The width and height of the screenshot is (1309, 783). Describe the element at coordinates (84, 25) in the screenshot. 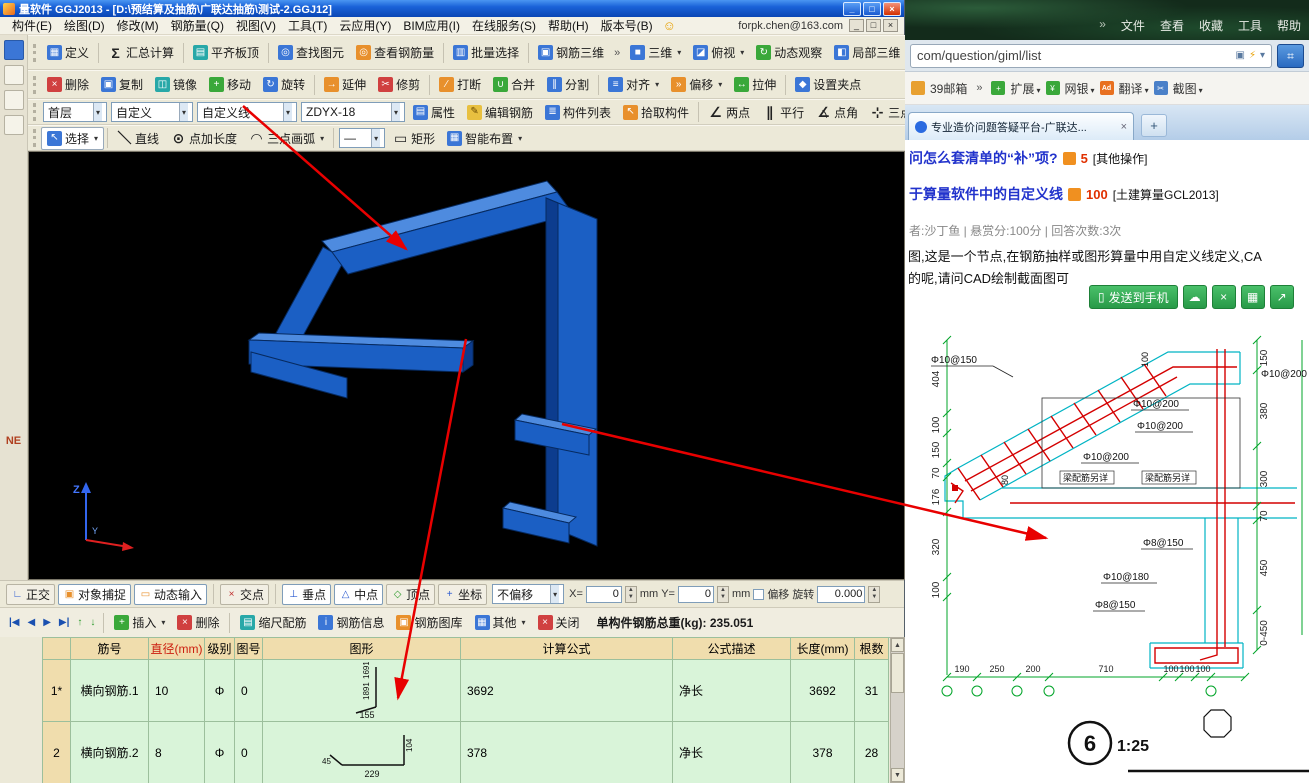

I see `menu-item: 绘图(D)` at that location.